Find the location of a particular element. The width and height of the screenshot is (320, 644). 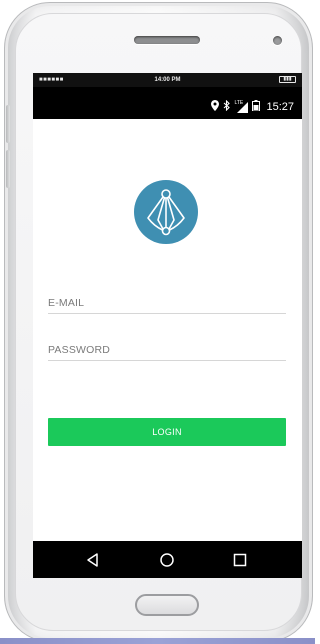

password-field is located at coordinates (167, 350).